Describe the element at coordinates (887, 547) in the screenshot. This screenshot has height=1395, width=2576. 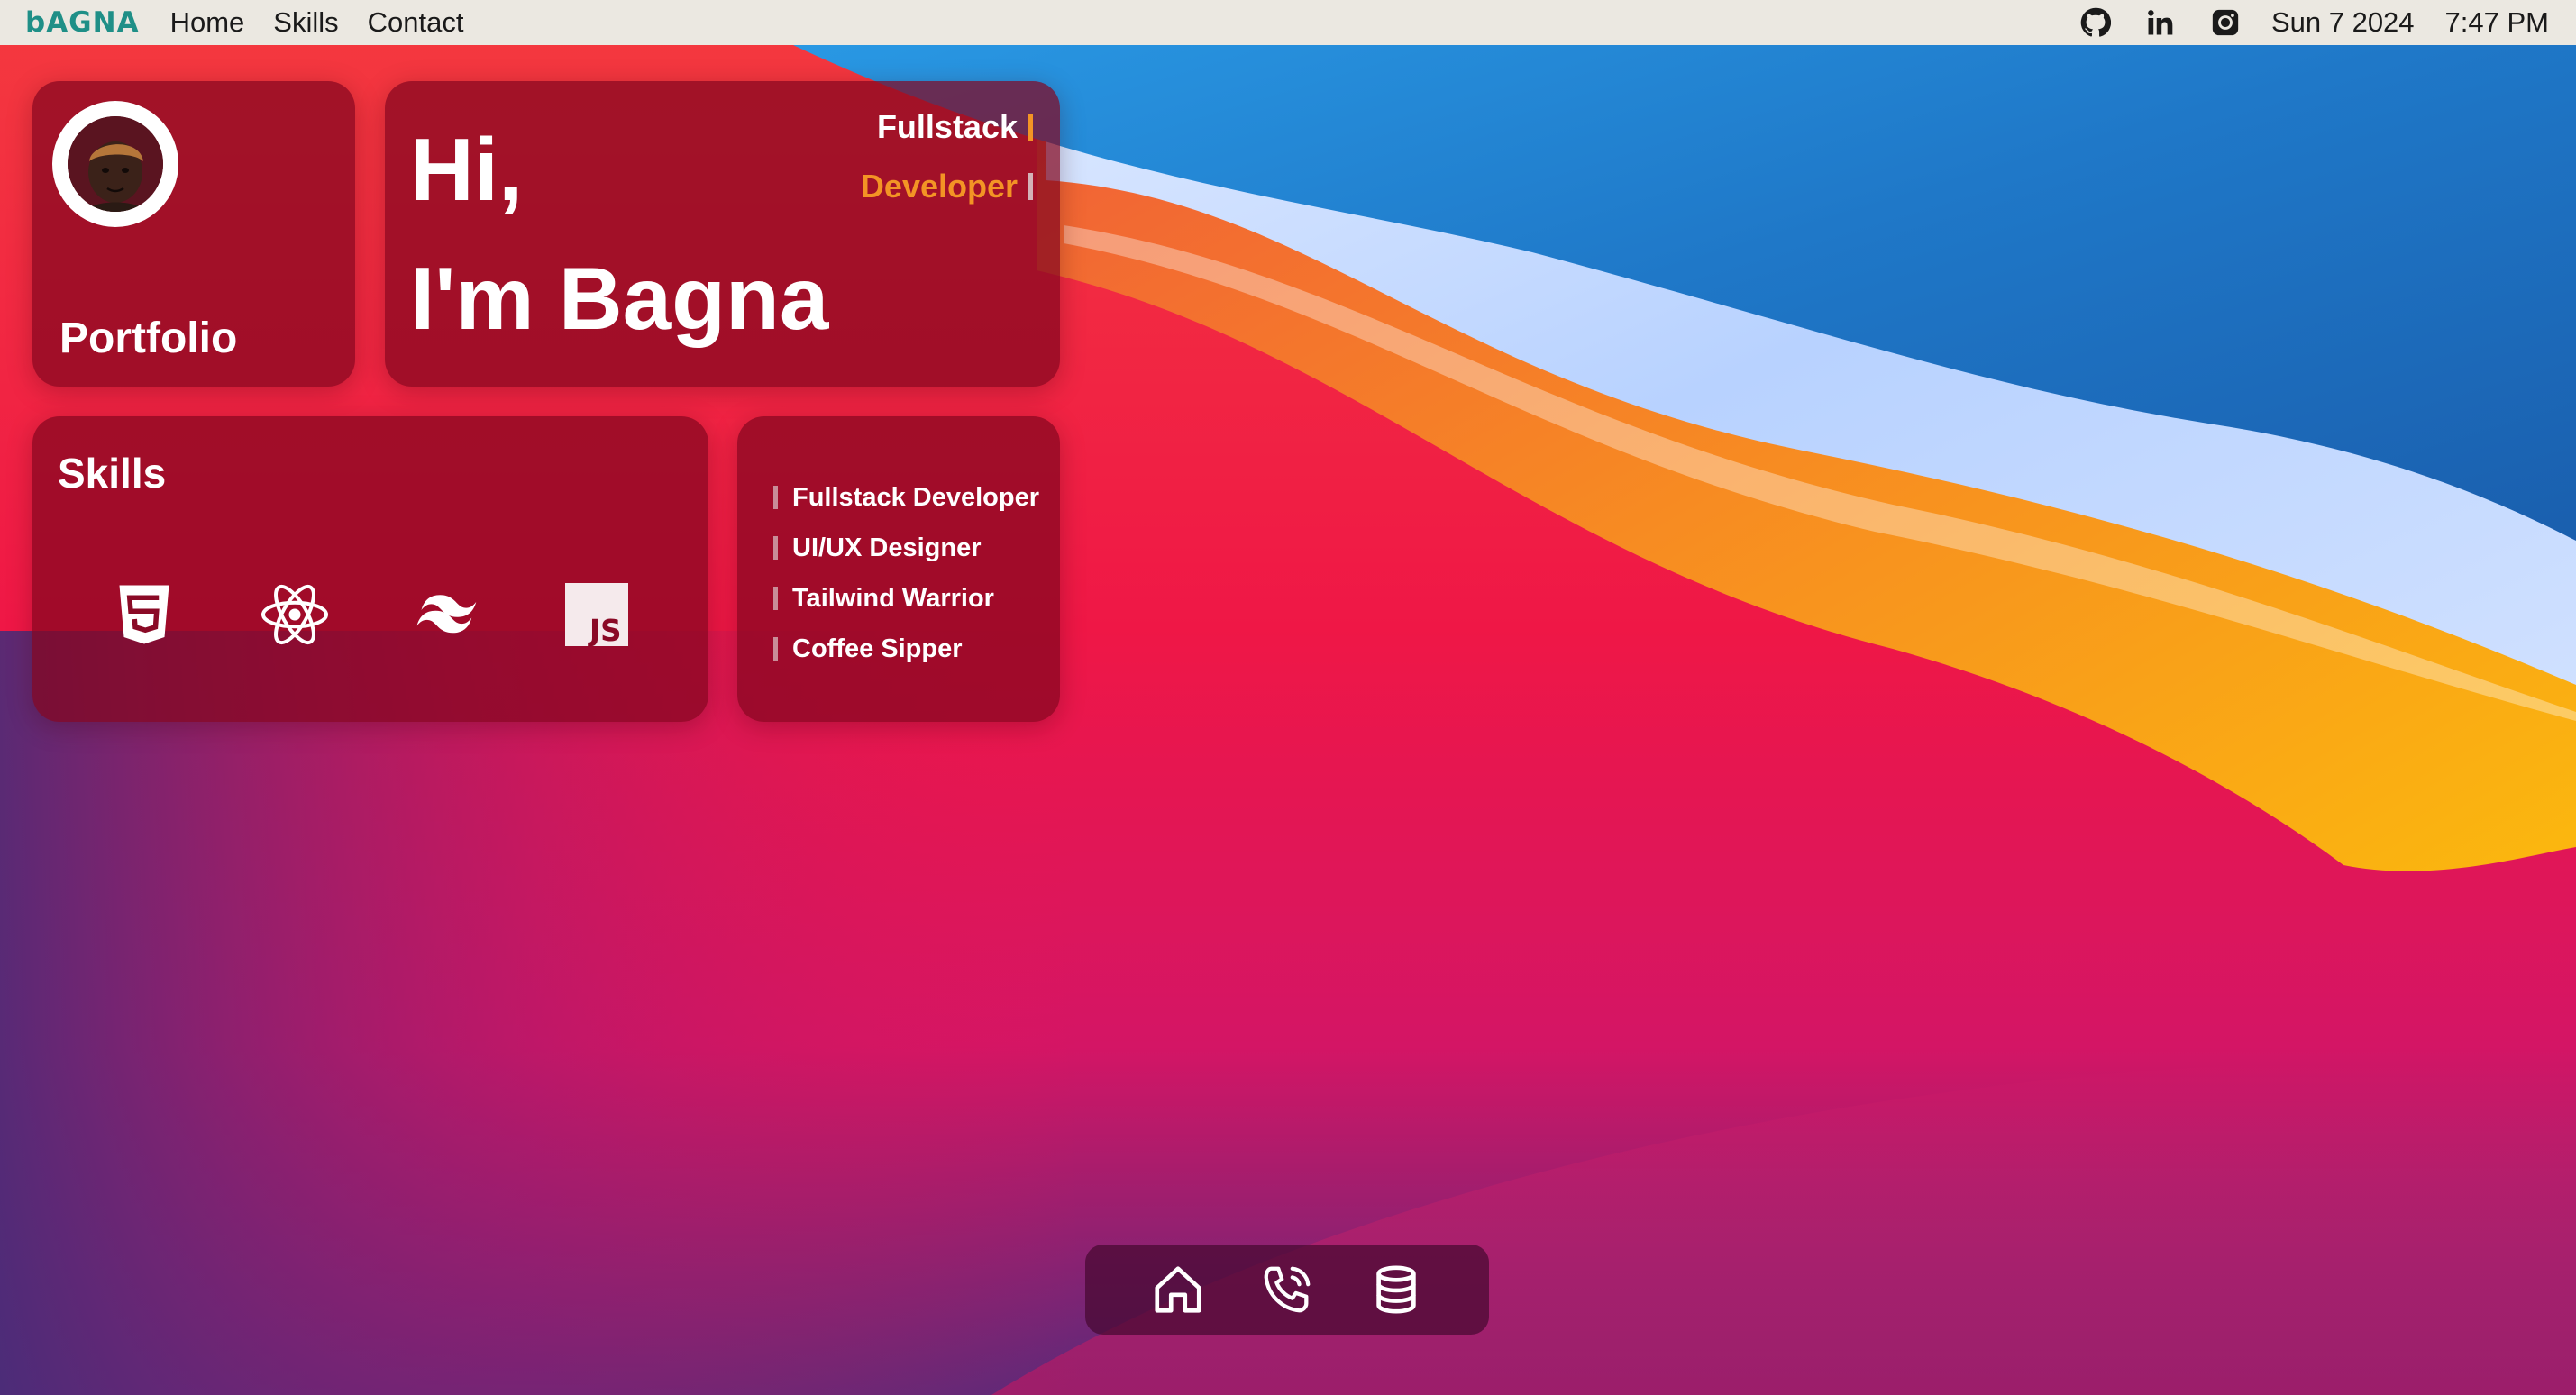
I see `role-label: UI/UX Designer` at that location.